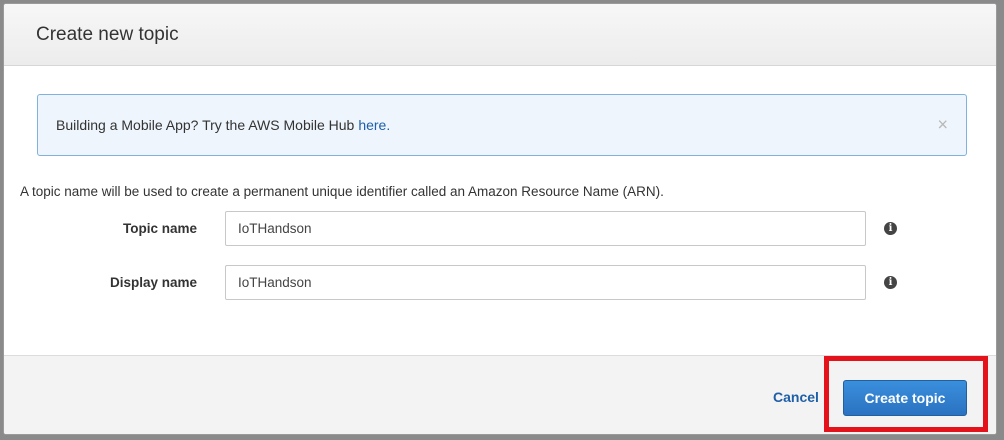 Image resolution: width=1004 pixels, height=440 pixels. I want to click on banner-here-link: here., so click(374, 125).